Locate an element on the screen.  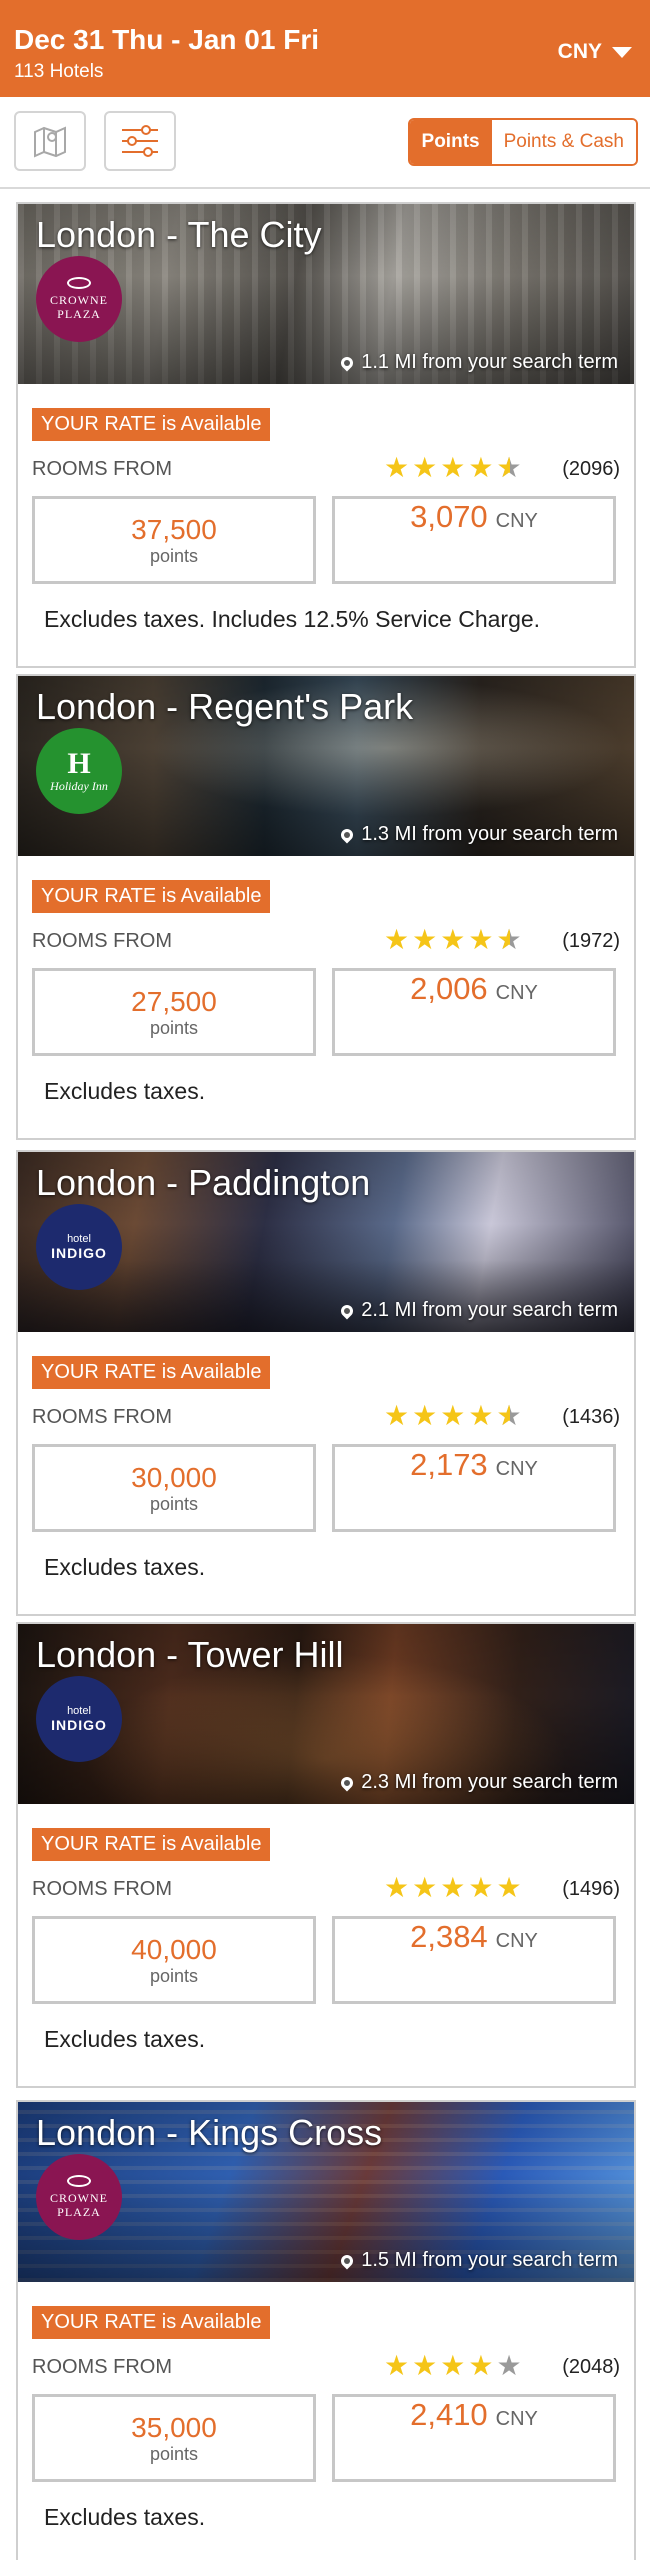
points-amount: 30,000 is located at coordinates (174, 1477).